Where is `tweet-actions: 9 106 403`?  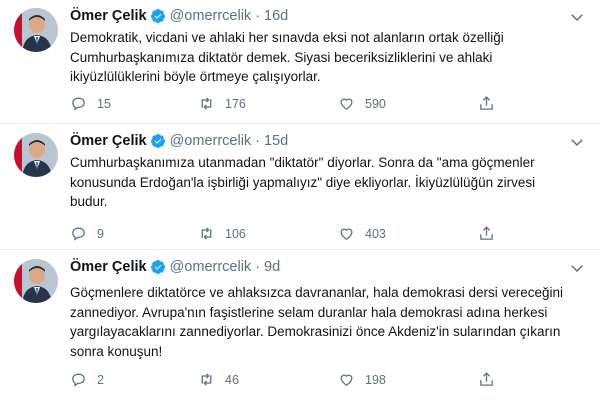 tweet-actions: 9 106 403 is located at coordinates (330, 235).